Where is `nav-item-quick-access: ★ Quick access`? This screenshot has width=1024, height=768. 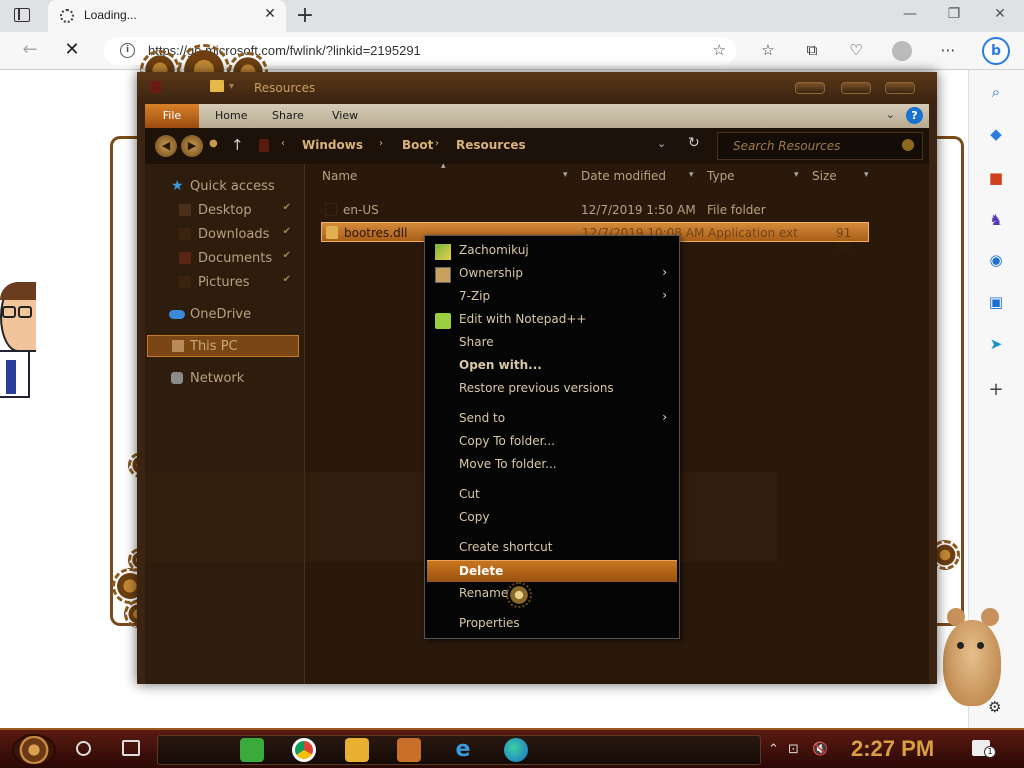 nav-item-quick-access: ★ Quick access is located at coordinates (225, 187).